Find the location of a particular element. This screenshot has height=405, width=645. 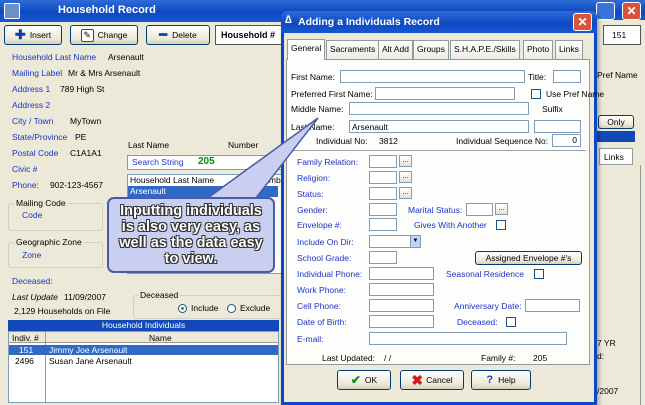

bg-only-label: Only is located at coordinates (616, 122).